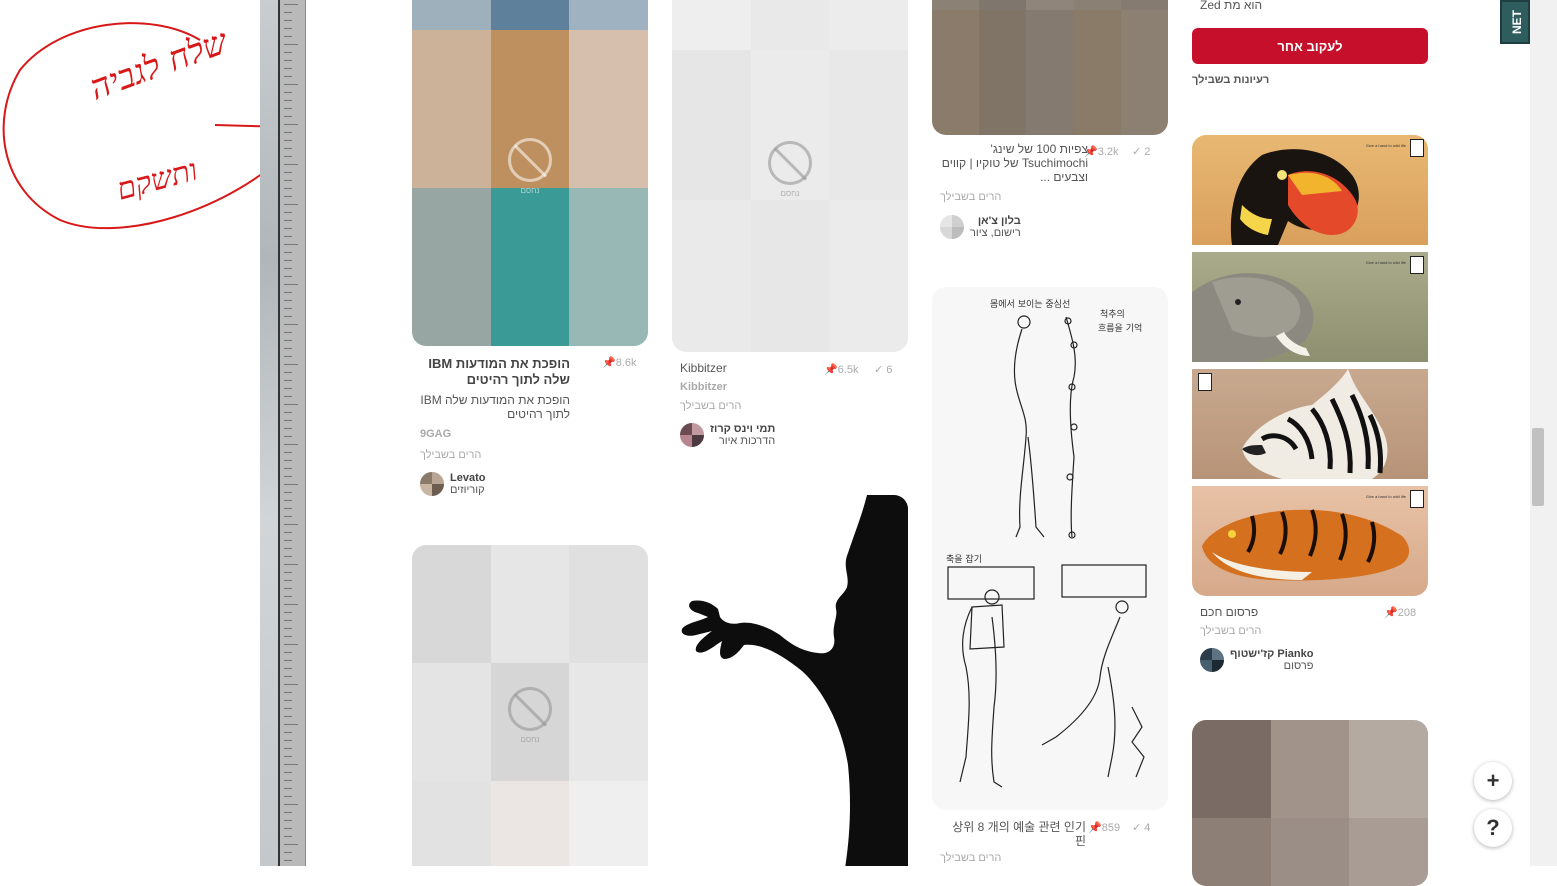 The image size is (1557, 886). I want to click on ideas-for-you-label: רעיונות בשבילך, so click(1231, 80).